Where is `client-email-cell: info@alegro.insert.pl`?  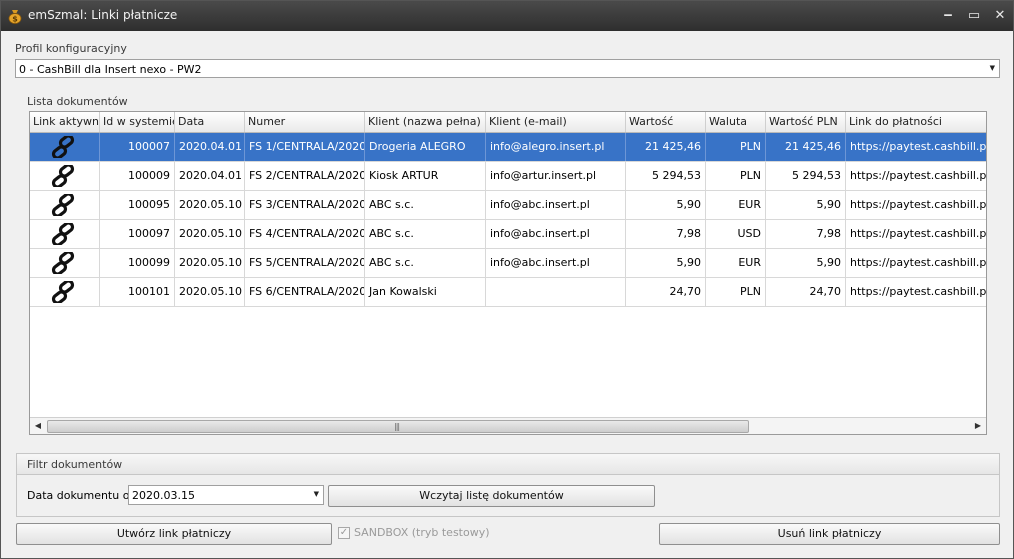 client-email-cell: info@alegro.insert.pl is located at coordinates (556, 147).